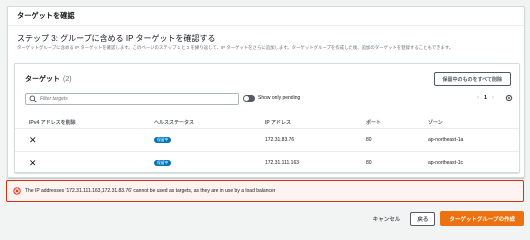  I want to click on zone-cell: ap-northeast-1a, so click(446, 140).